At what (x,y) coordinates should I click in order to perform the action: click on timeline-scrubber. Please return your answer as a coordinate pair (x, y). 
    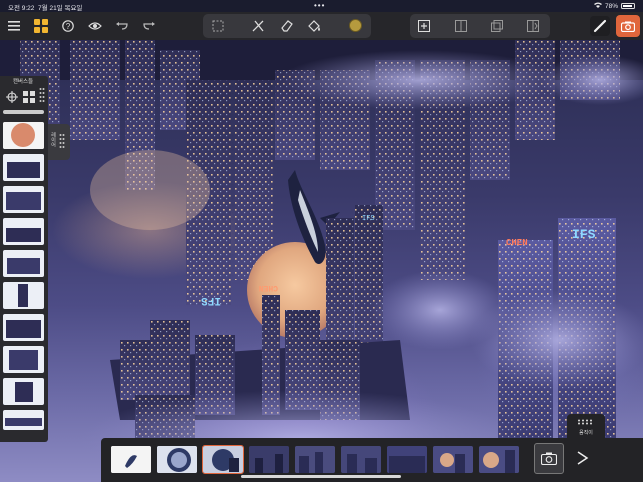
    Looking at the image, I should click on (321, 476).